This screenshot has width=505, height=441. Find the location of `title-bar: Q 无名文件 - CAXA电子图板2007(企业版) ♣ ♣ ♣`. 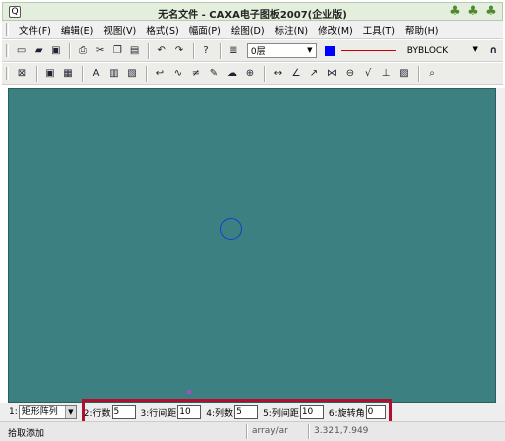

title-bar: Q 无名文件 - CAXA电子图板2007(企业版) ♣ ♣ ♣ is located at coordinates (252, 11).